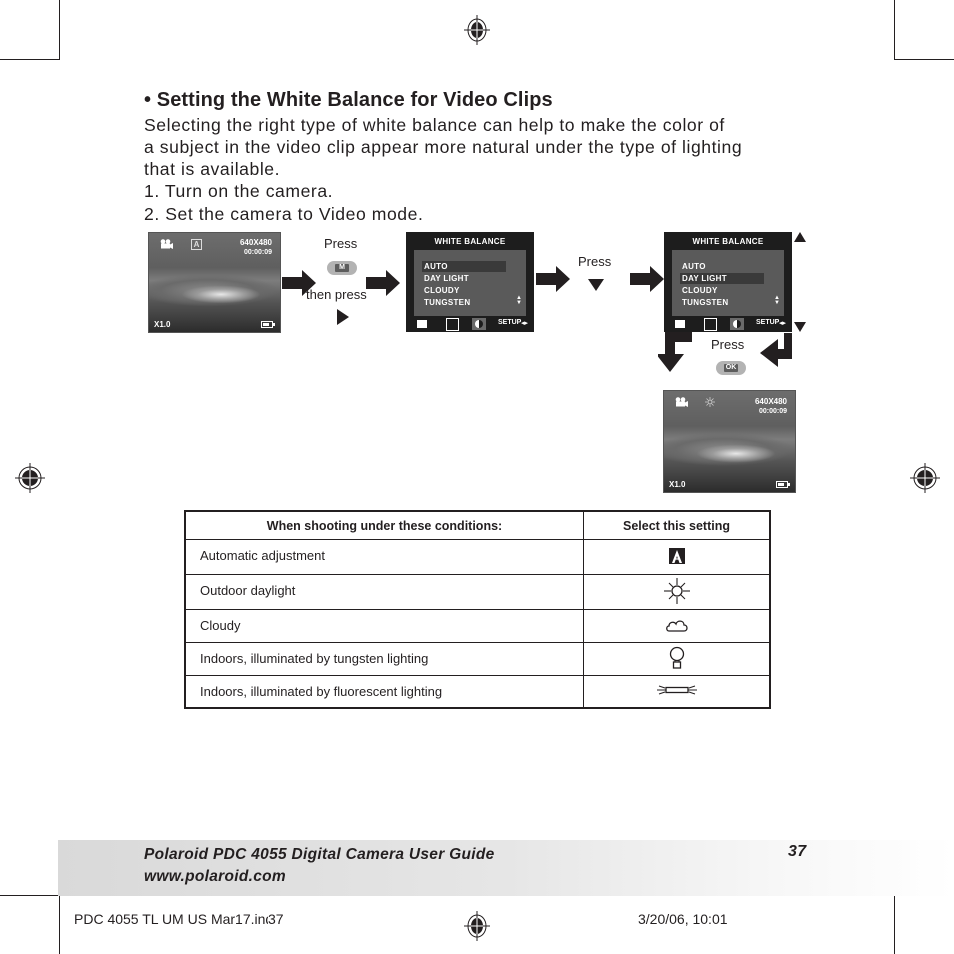 The height and width of the screenshot is (954, 954). I want to click on elbow-arrow-left-icon, so click(776, 350).